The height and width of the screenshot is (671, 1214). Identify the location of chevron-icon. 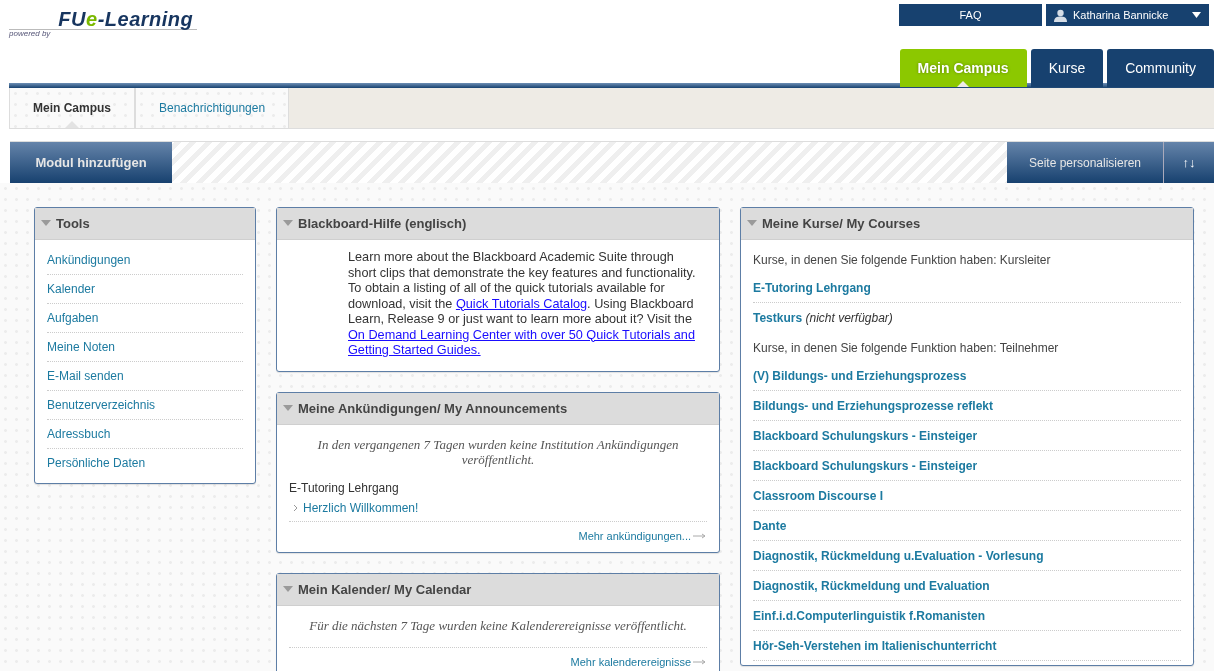
(295, 507).